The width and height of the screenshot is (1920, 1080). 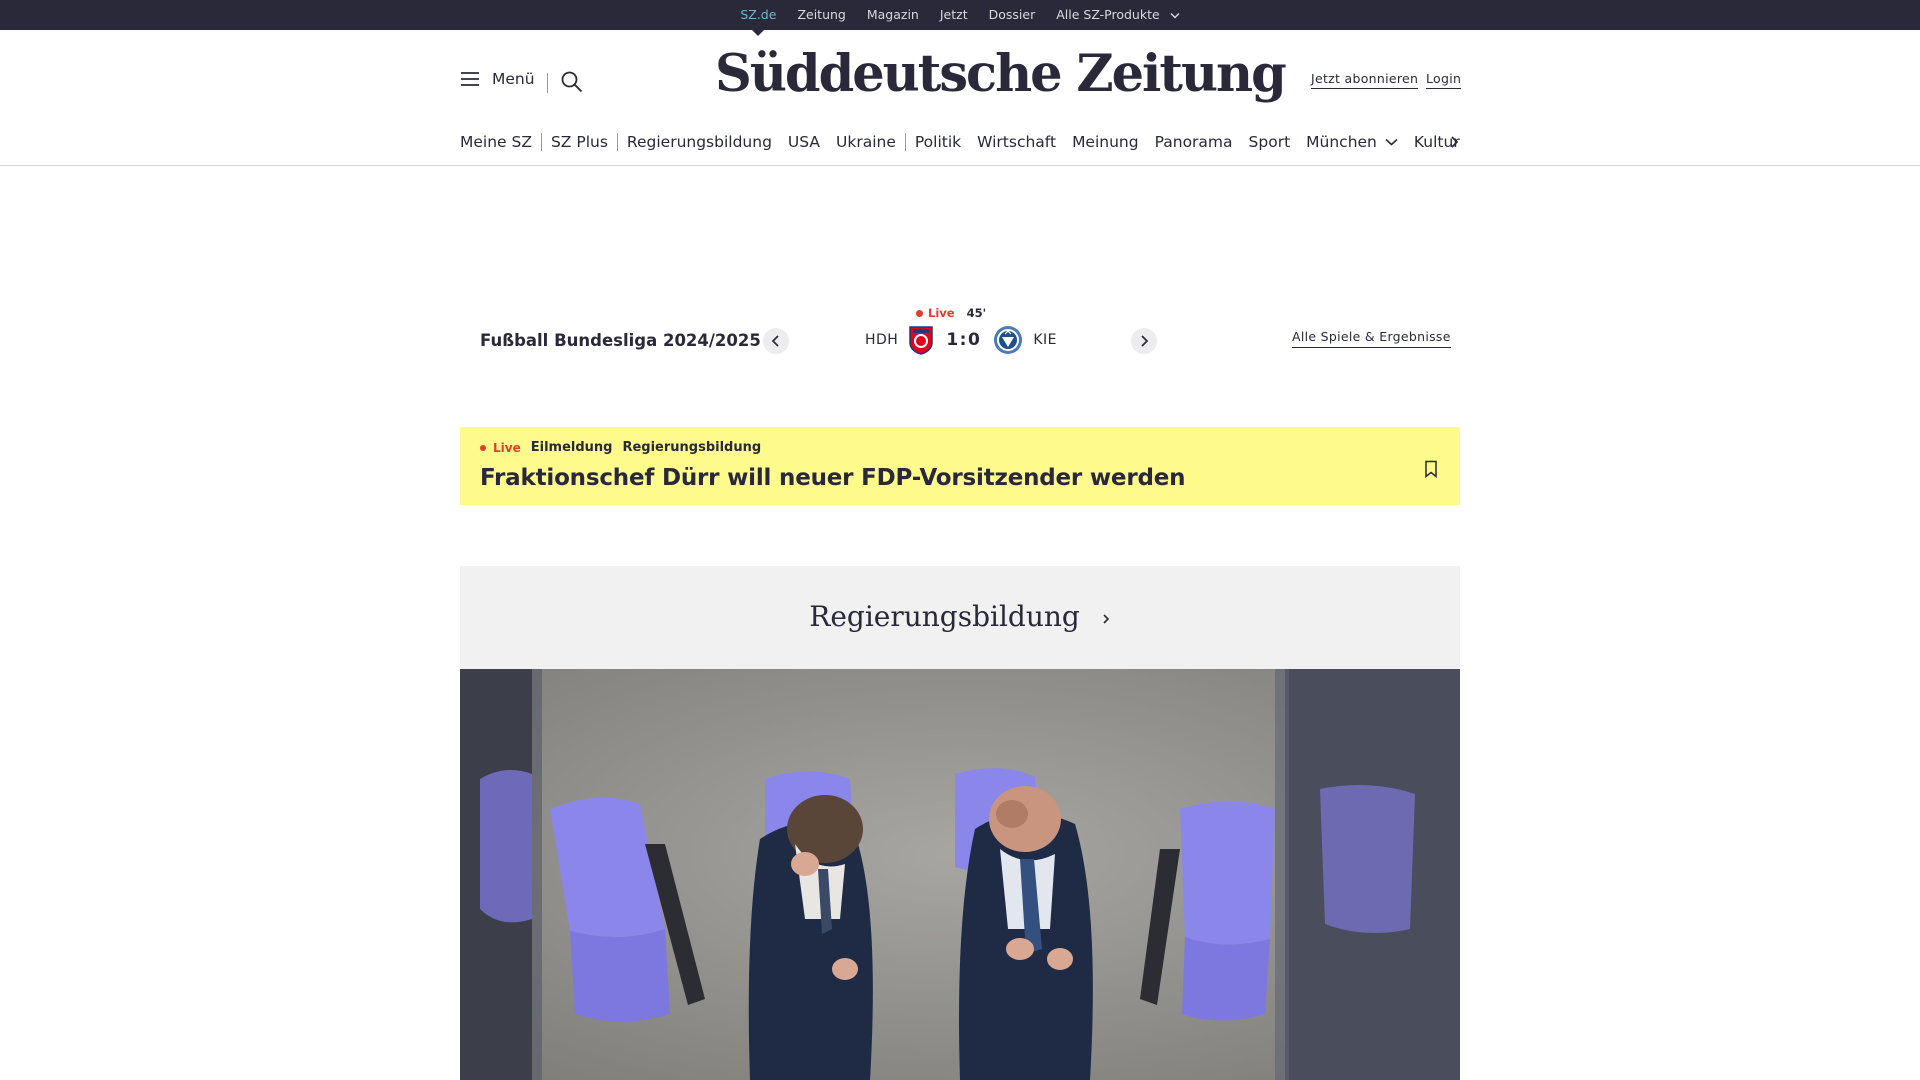 I want to click on nav-item-regierungsbildung: Regierungsbildung, so click(x=699, y=142).